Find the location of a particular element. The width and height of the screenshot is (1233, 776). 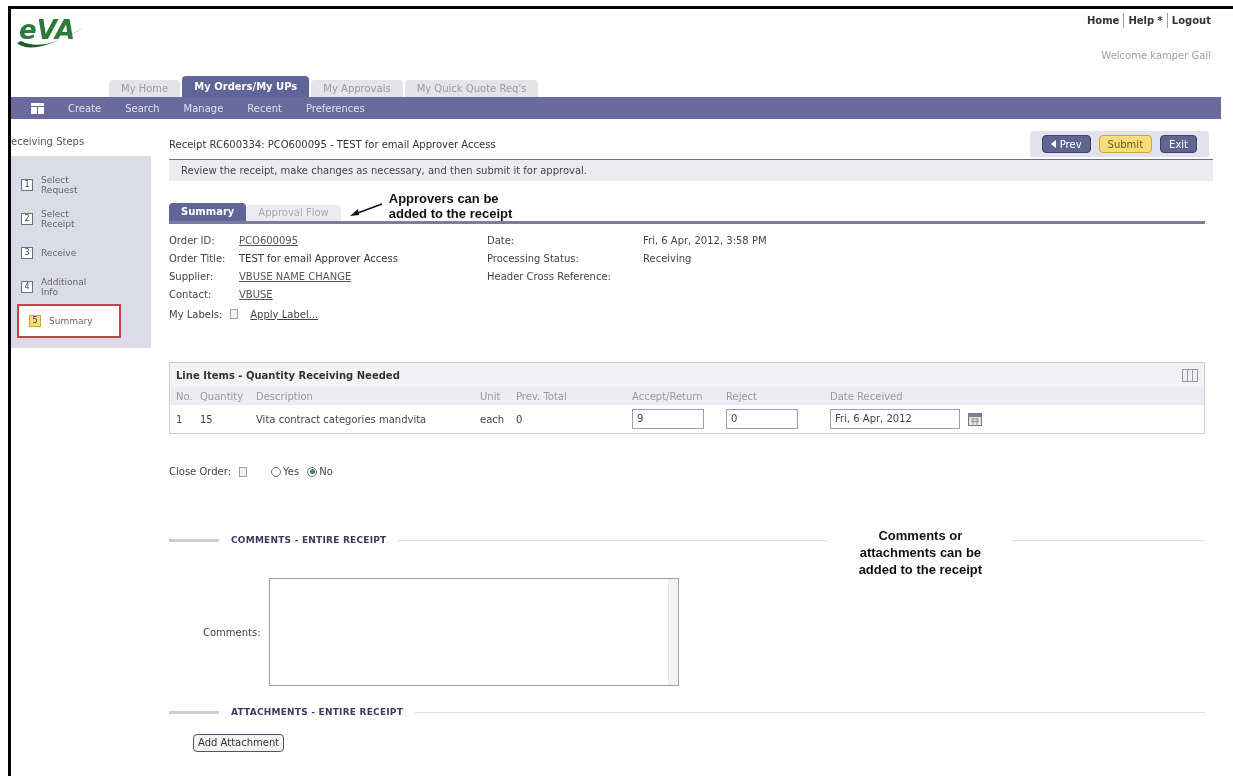

section-heading: ATTACHMENTS - ENTIRE RECEIPT is located at coordinates (317, 712).